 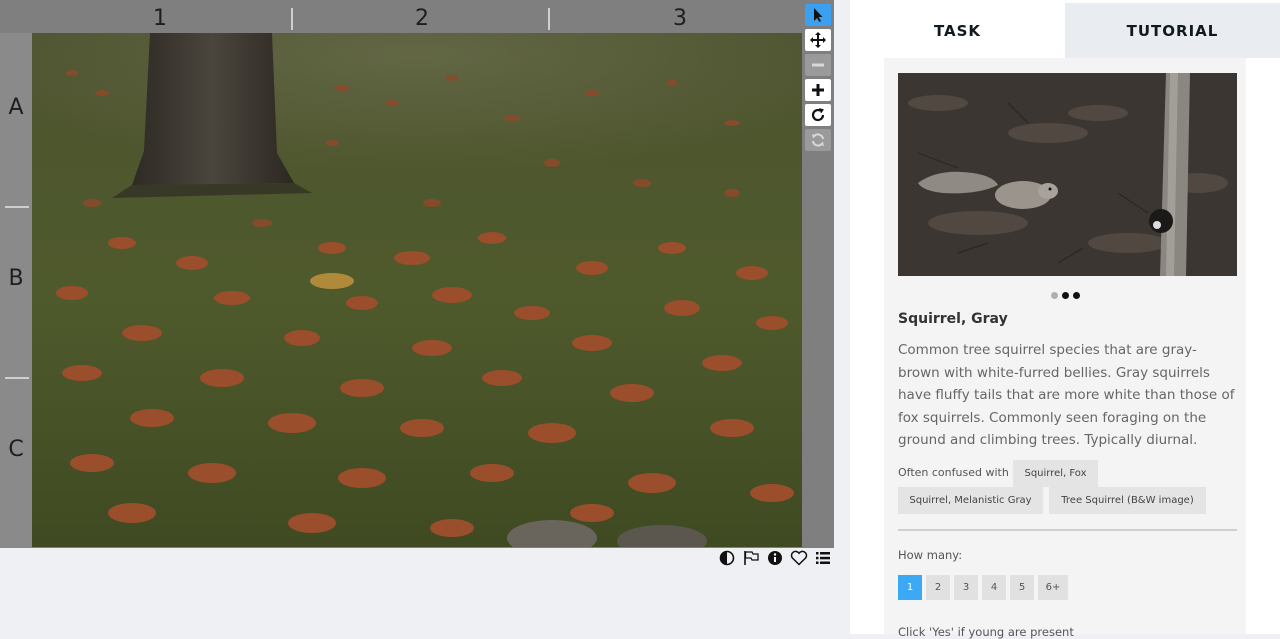 I want to click on column-label-3: 3, so click(x=680, y=18).